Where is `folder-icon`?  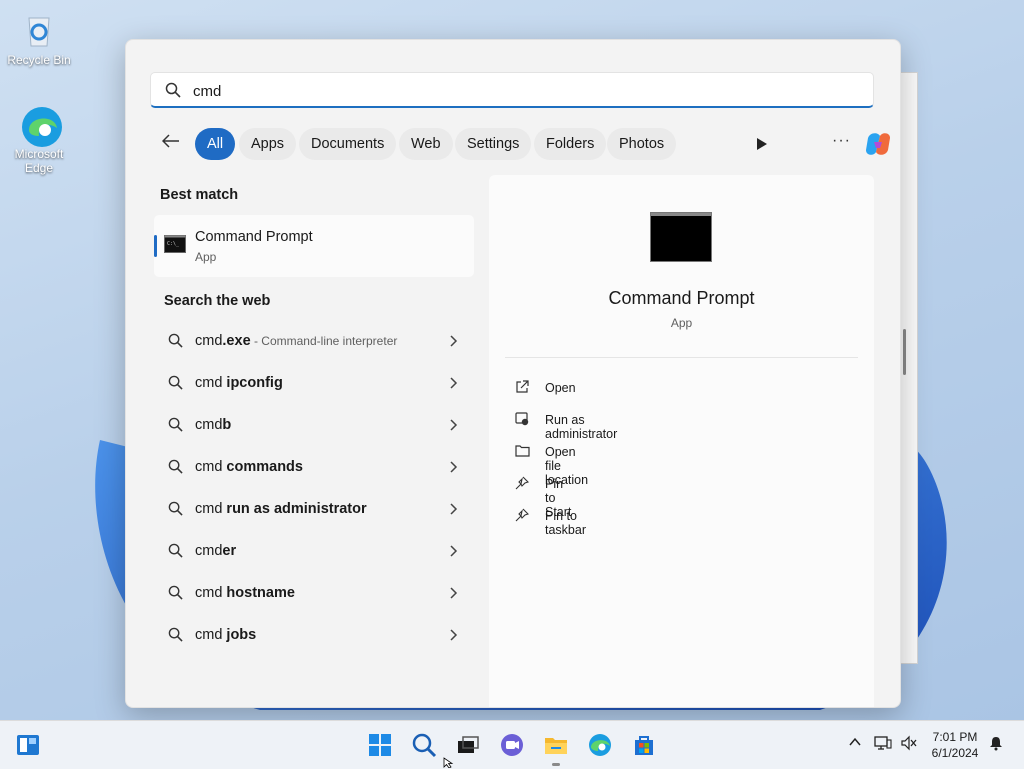 folder-icon is located at coordinates (522, 453).